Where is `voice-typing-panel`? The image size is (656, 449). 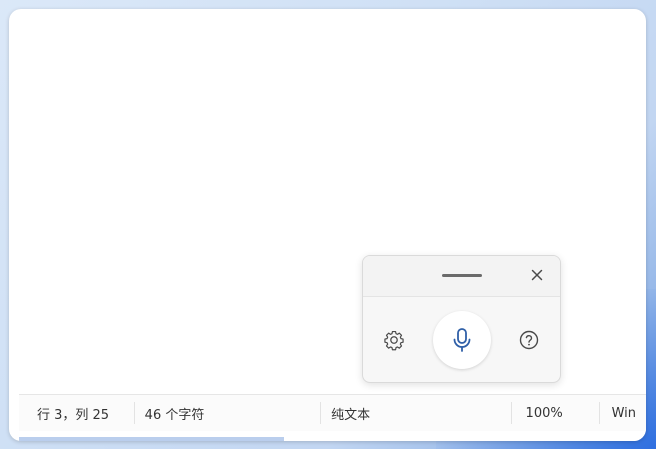 voice-typing-panel is located at coordinates (461, 319).